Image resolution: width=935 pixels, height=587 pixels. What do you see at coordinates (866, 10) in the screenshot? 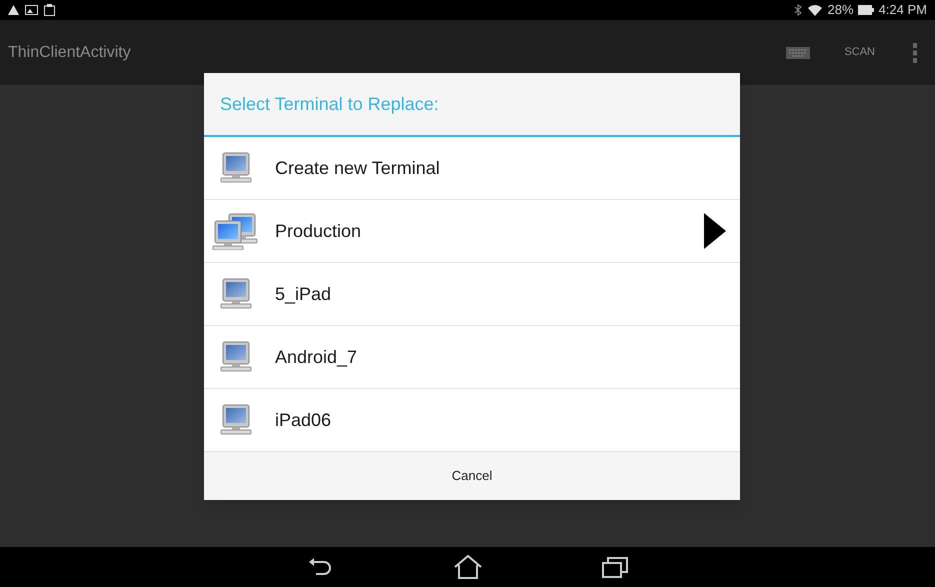
I see `battery-icon` at bounding box center [866, 10].